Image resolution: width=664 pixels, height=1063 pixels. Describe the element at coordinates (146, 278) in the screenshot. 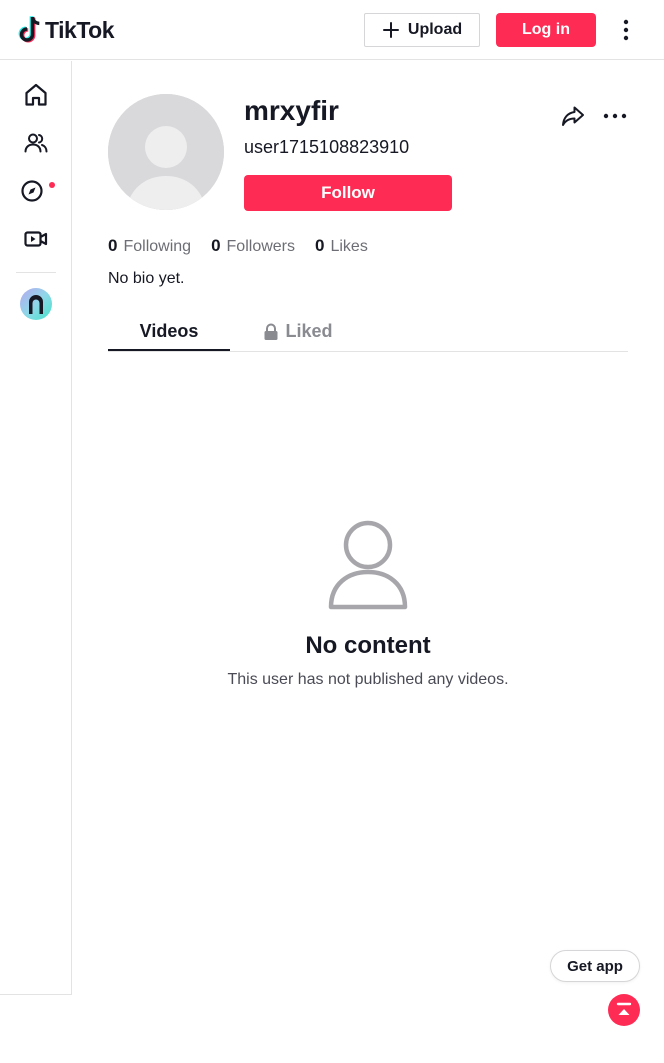

I see `profile-bio: No bio yet.` at that location.